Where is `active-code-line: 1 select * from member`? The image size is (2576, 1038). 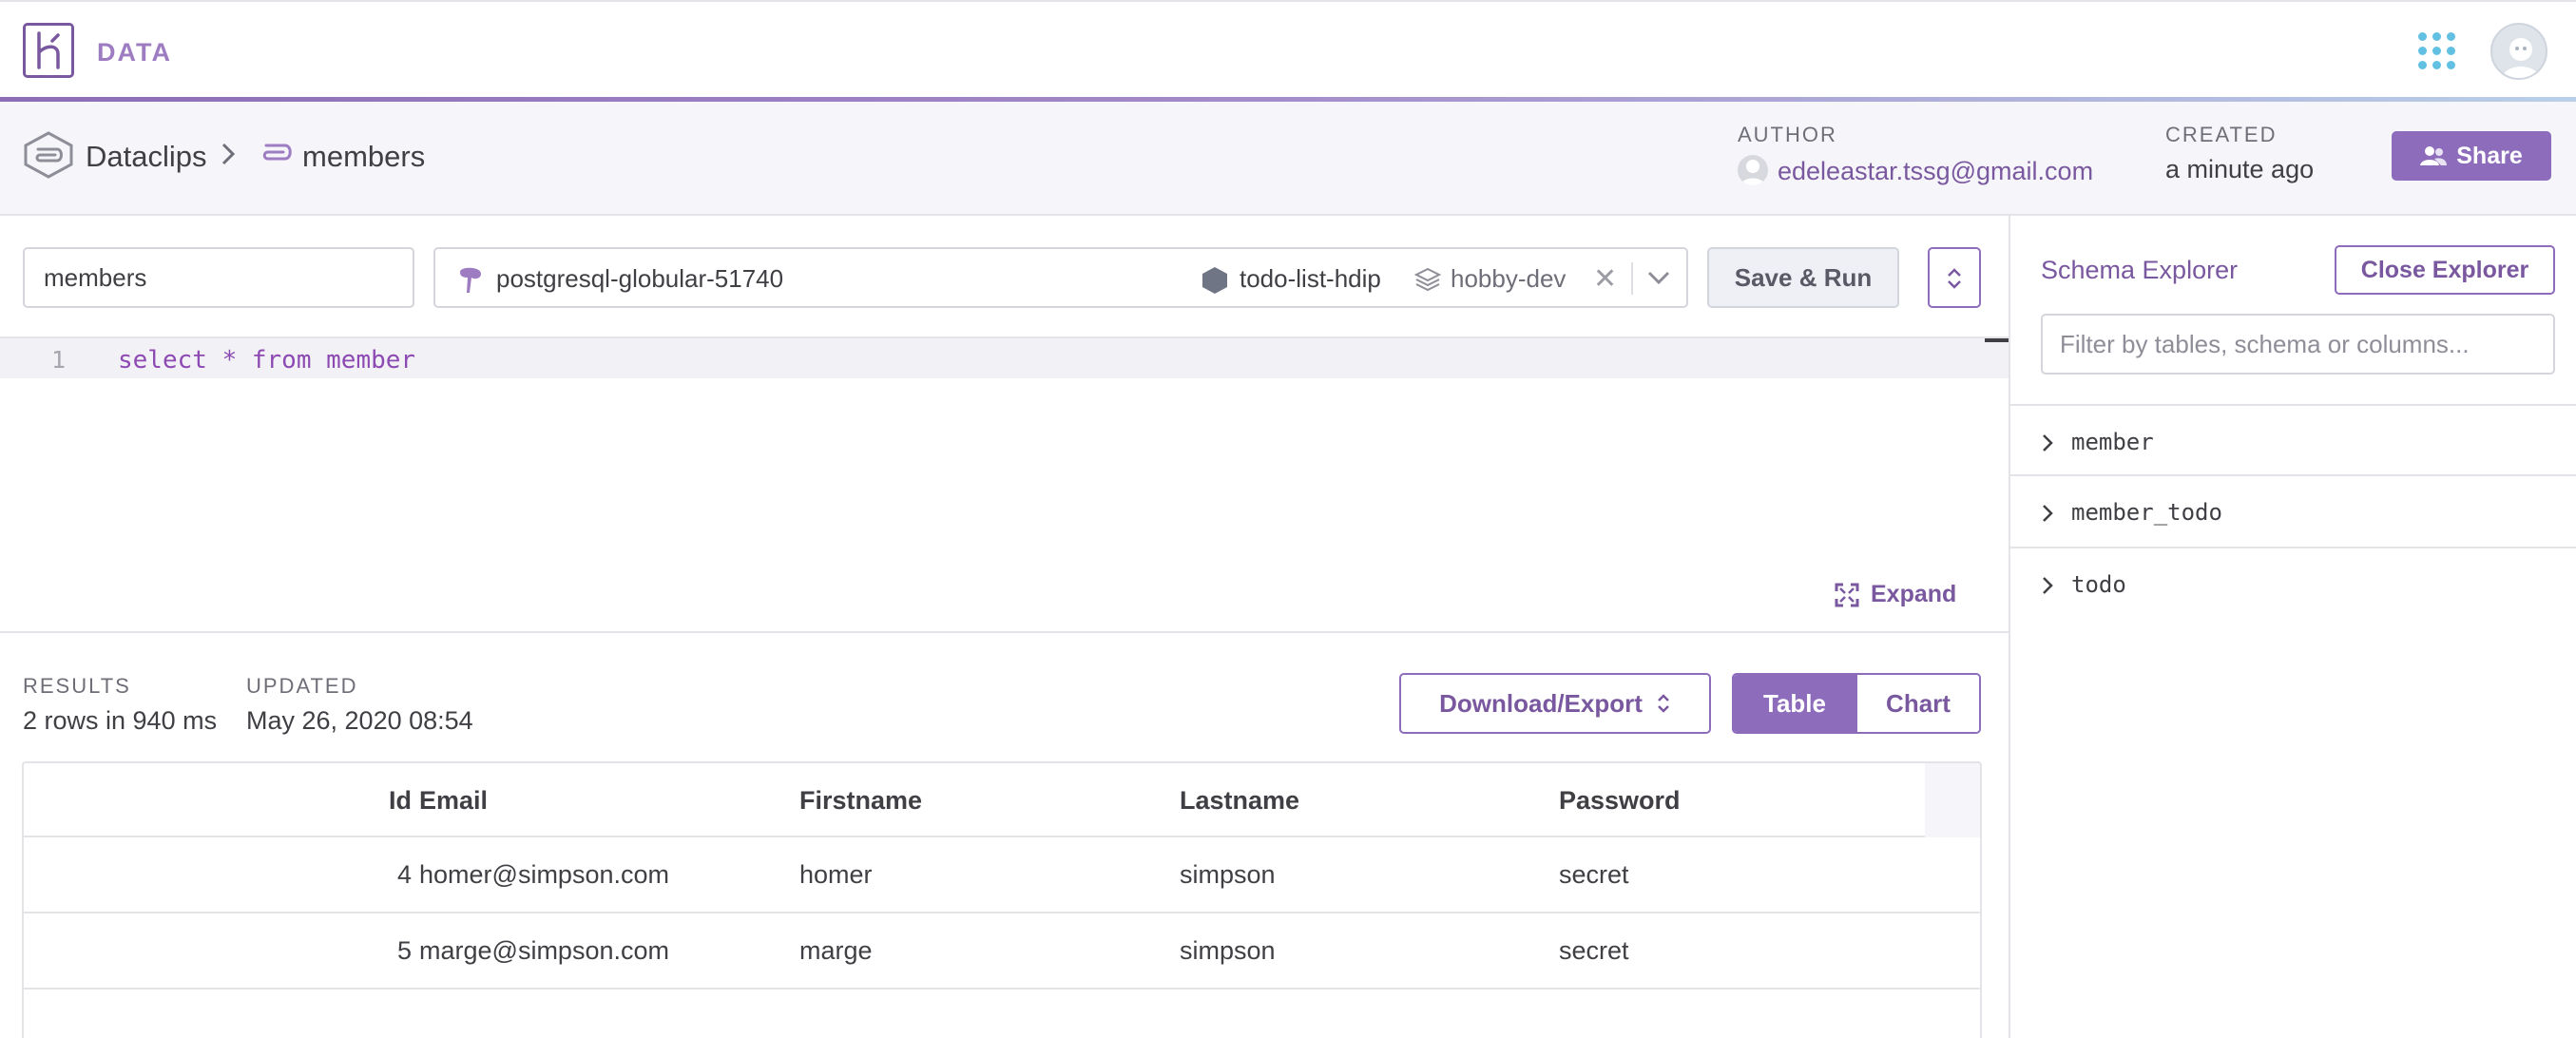 active-code-line: 1 select * from member is located at coordinates (1005, 358).